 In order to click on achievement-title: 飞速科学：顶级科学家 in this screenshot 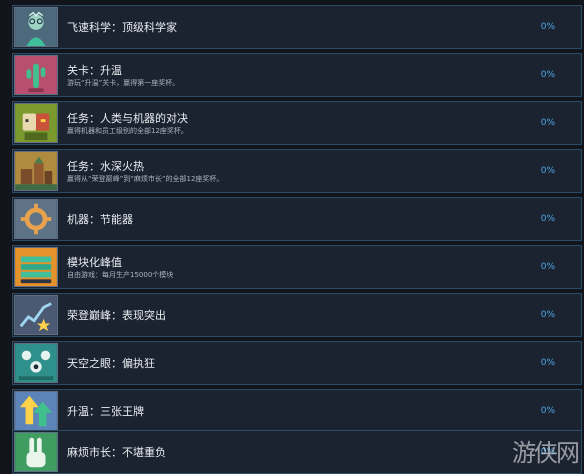, I will do `click(122, 27)`.